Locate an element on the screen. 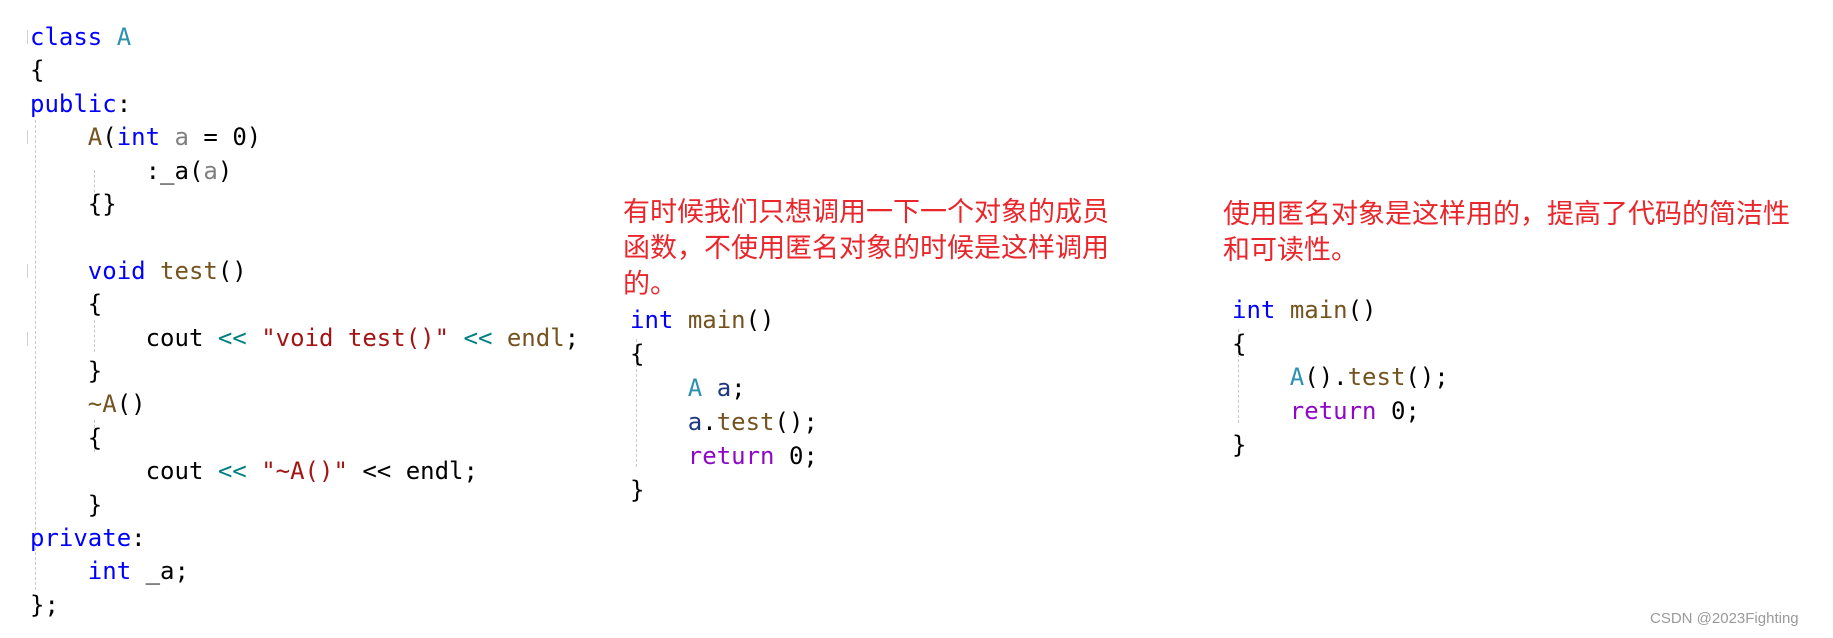 This screenshot has width=1833, height=638. code-line: cout << "~A()" << endl; is located at coordinates (254, 471).